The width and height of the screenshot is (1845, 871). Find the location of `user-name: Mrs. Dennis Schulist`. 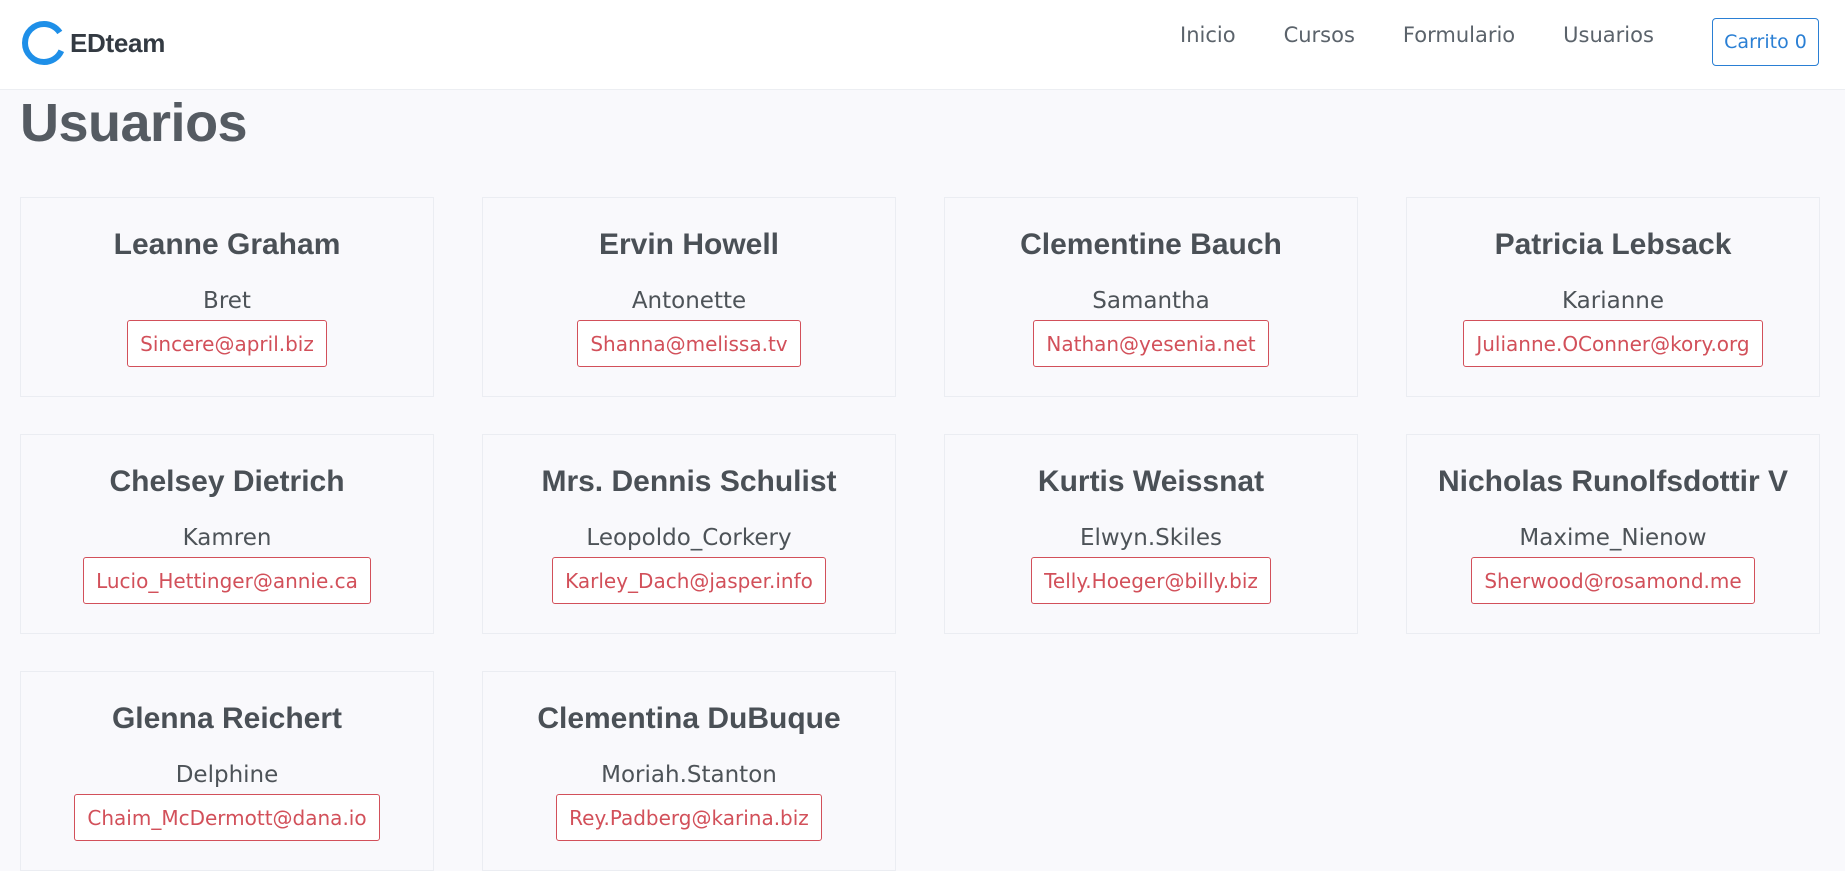

user-name: Mrs. Dennis Schulist is located at coordinates (689, 481).